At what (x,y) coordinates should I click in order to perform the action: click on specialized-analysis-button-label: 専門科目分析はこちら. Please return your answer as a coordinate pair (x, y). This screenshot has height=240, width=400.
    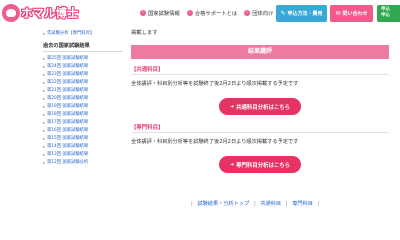
    Looking at the image, I should click on (263, 165).